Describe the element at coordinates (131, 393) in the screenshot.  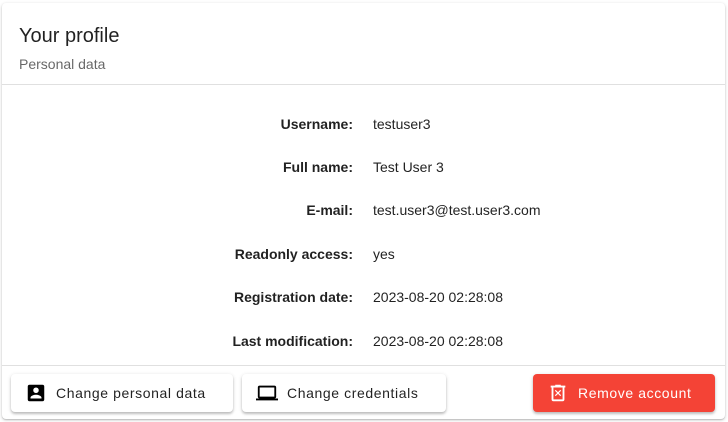
I see `button-label: Change personal data` at that location.